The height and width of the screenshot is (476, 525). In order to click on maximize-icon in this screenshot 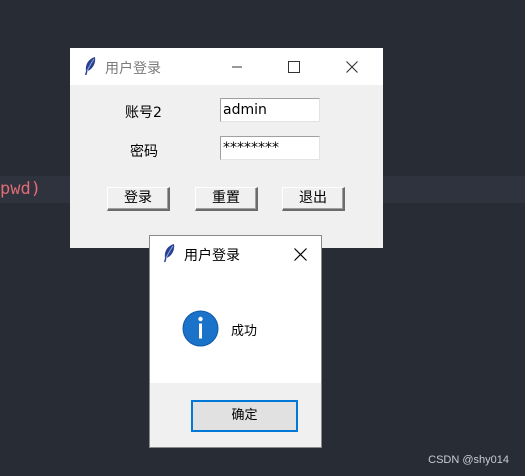, I will do `click(294, 66)`.